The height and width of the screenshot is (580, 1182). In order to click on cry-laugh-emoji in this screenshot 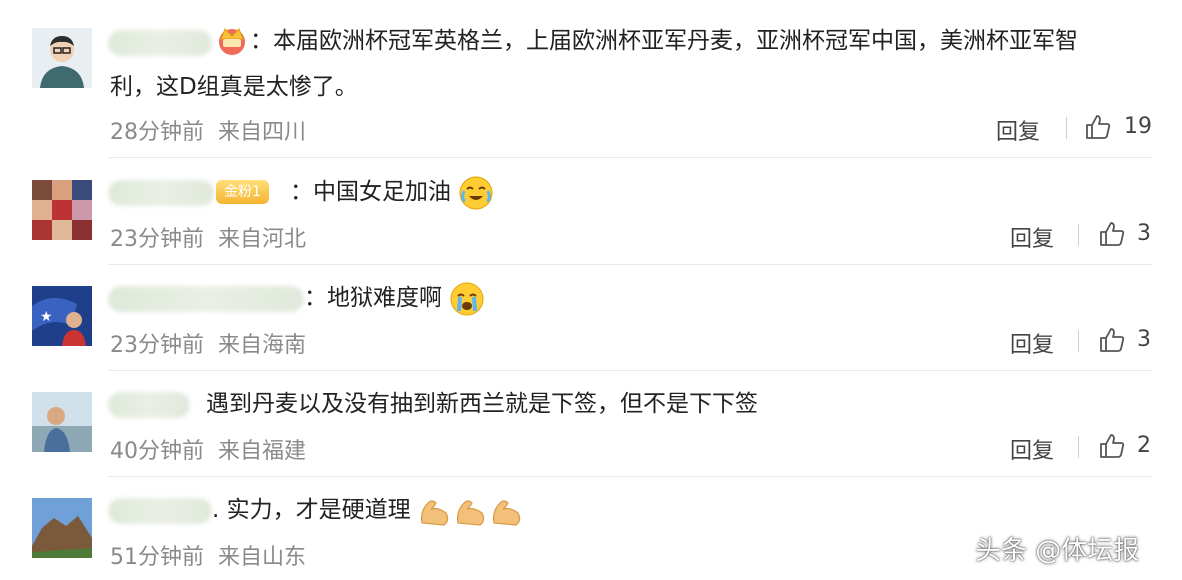, I will do `click(476, 192)`.